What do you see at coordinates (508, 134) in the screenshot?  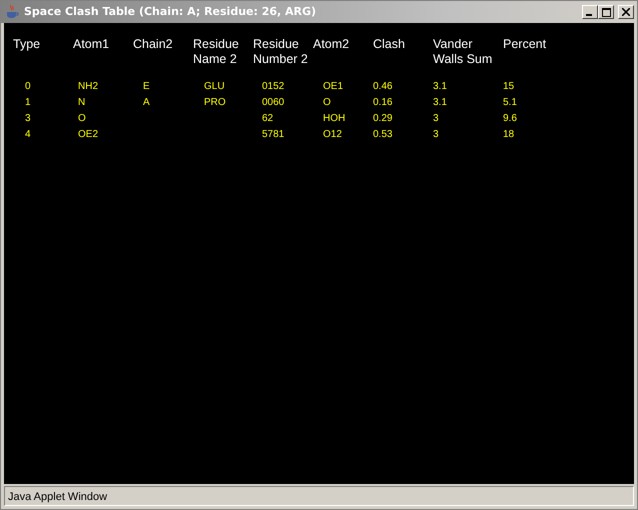 I see `table-cell: 18` at bounding box center [508, 134].